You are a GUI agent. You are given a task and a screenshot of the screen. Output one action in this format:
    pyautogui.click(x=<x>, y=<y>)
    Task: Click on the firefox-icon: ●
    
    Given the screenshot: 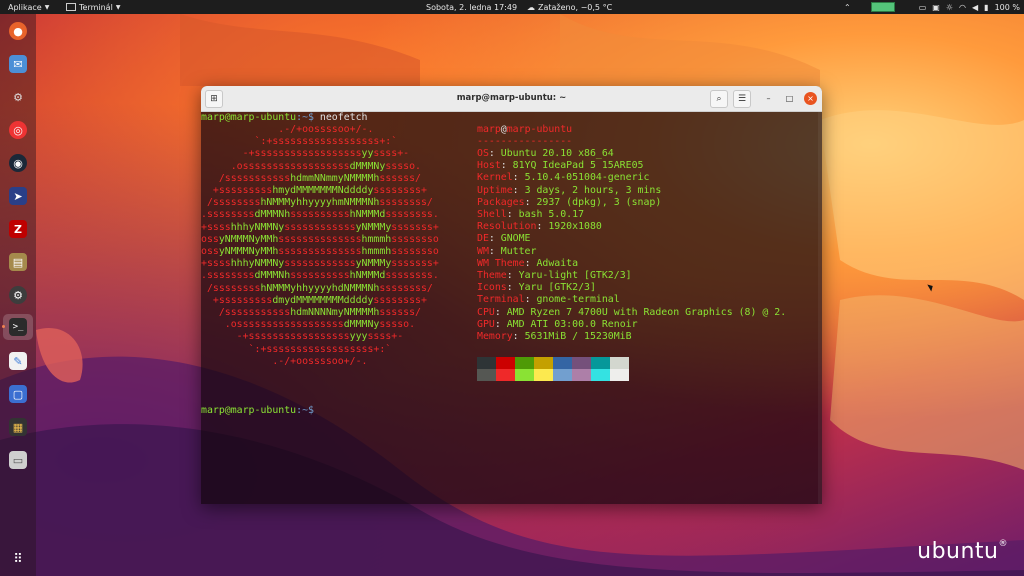 What is the action you would take?
    pyautogui.click(x=18, y=31)
    